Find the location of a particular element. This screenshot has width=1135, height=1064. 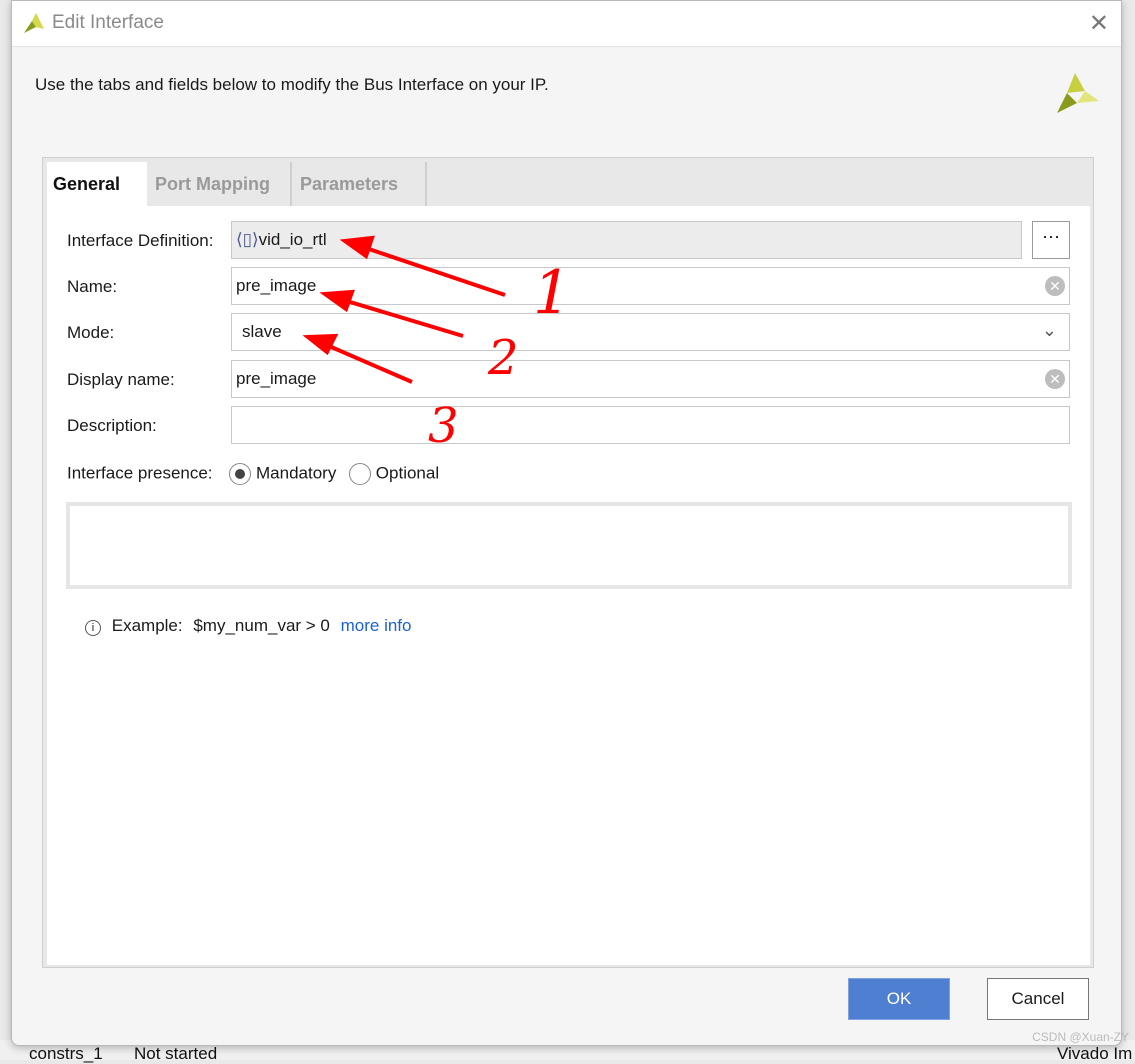

watermark: CSDN @Xuan-ZY is located at coordinates (1080, 1037).